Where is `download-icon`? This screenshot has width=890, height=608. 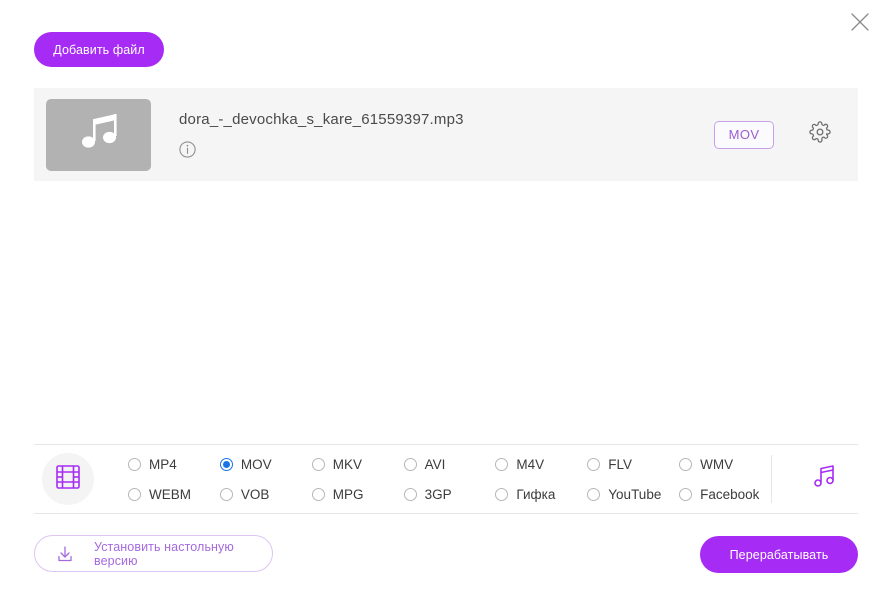
download-icon is located at coordinates (65, 554).